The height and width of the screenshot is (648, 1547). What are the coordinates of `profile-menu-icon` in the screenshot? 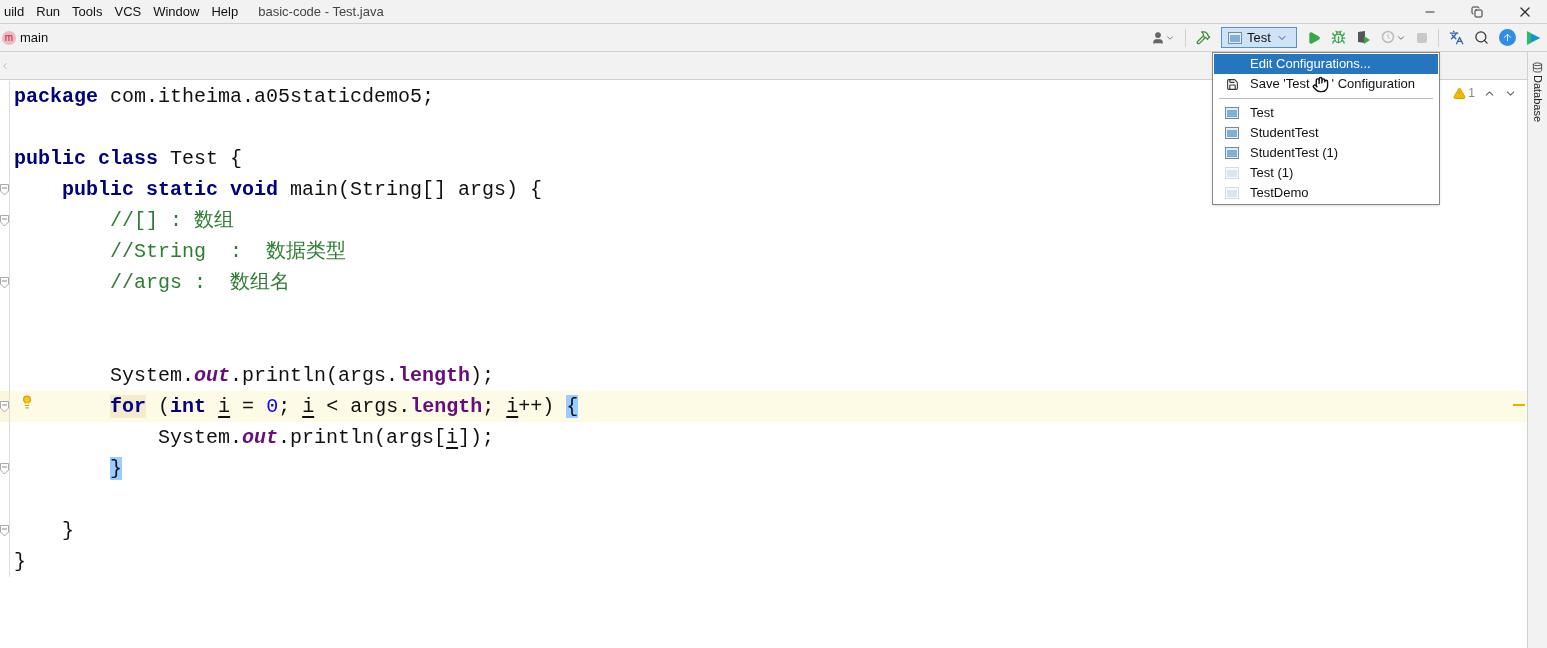 It's located at (1393, 37).